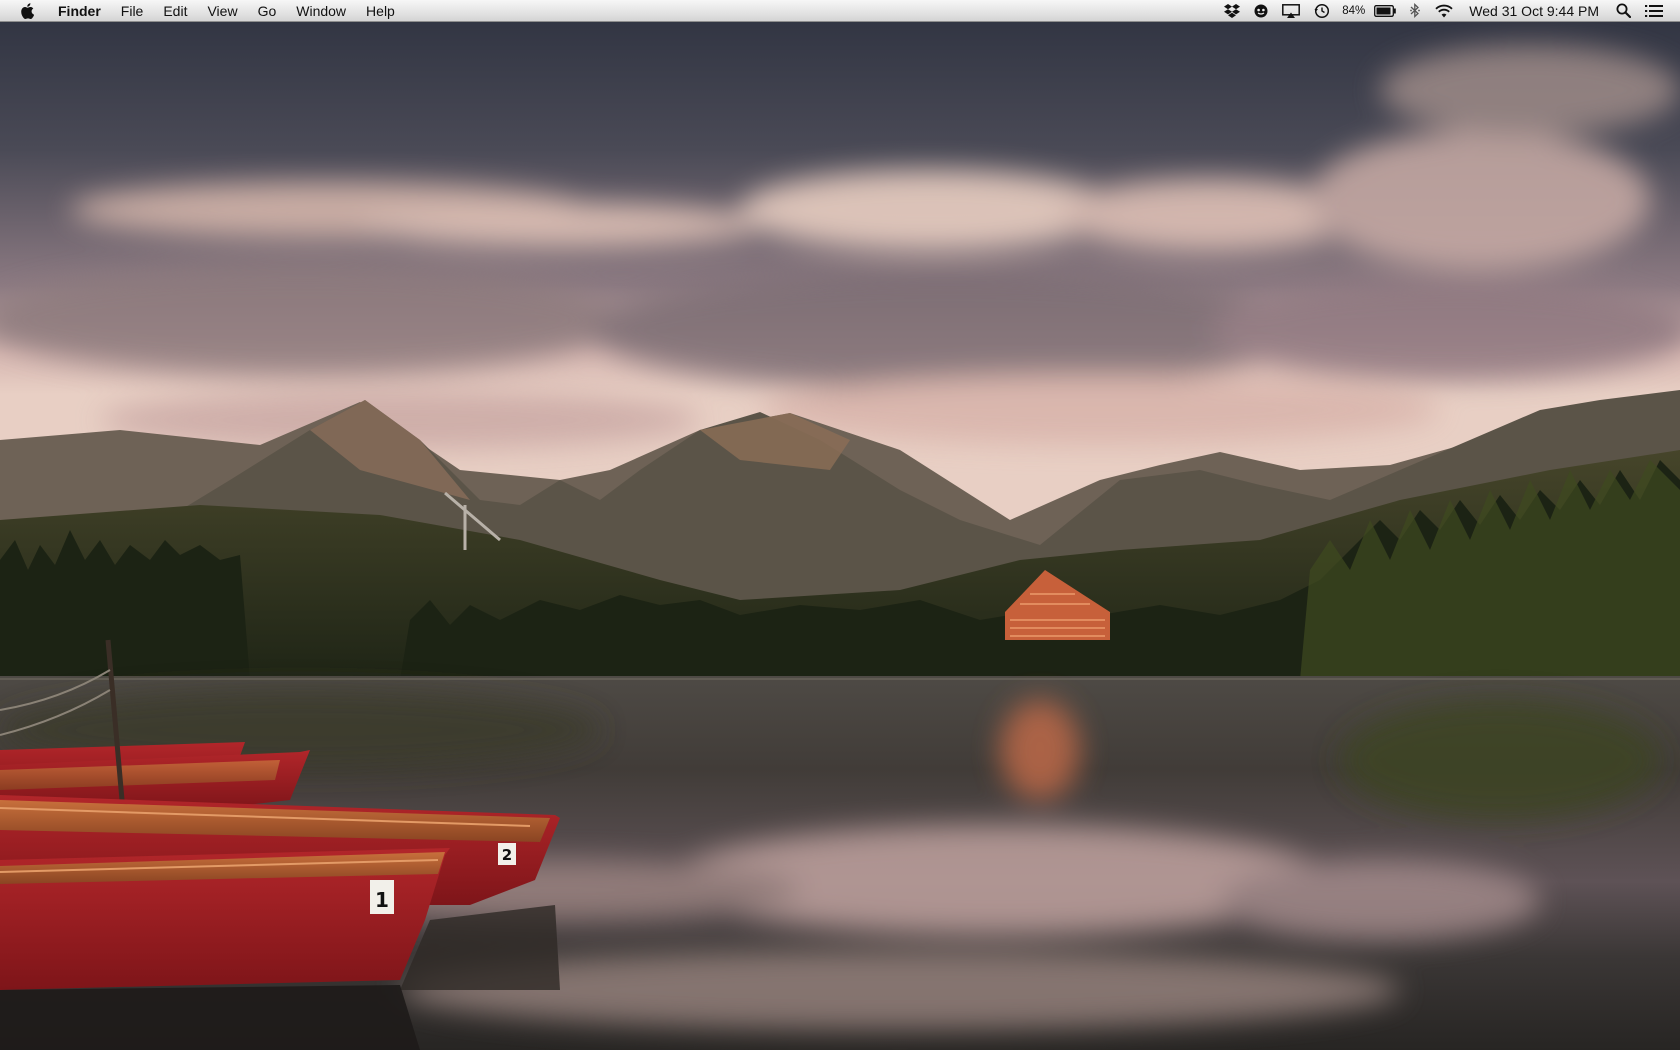  What do you see at coordinates (507, 855) in the screenshot?
I see `boat-number-2: 2` at bounding box center [507, 855].